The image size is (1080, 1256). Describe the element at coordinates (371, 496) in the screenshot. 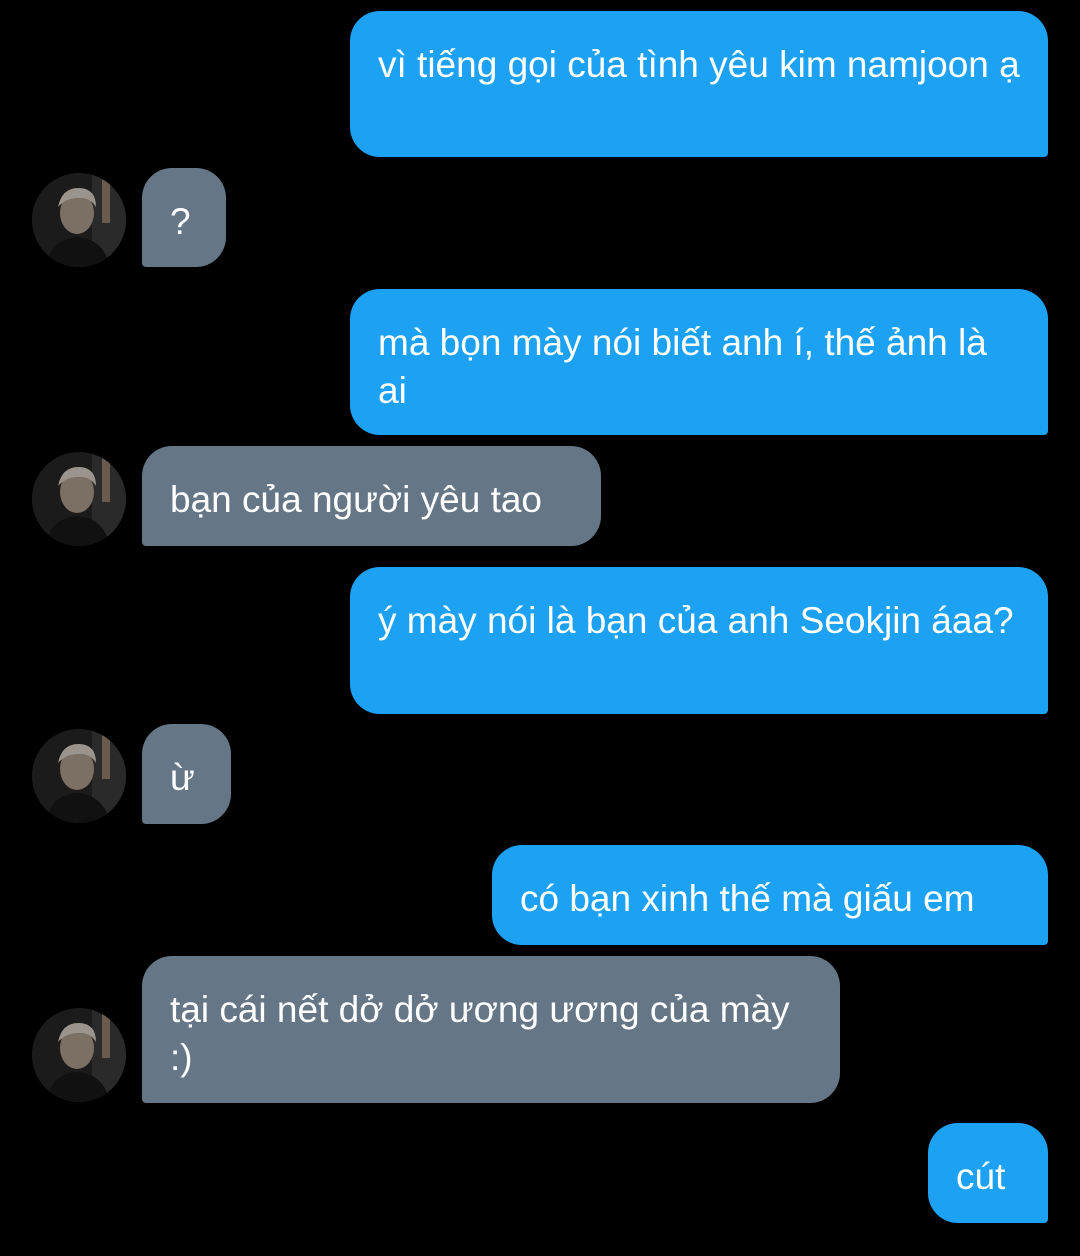

I see `message-bubble-received: bạn của người yêu tao` at that location.